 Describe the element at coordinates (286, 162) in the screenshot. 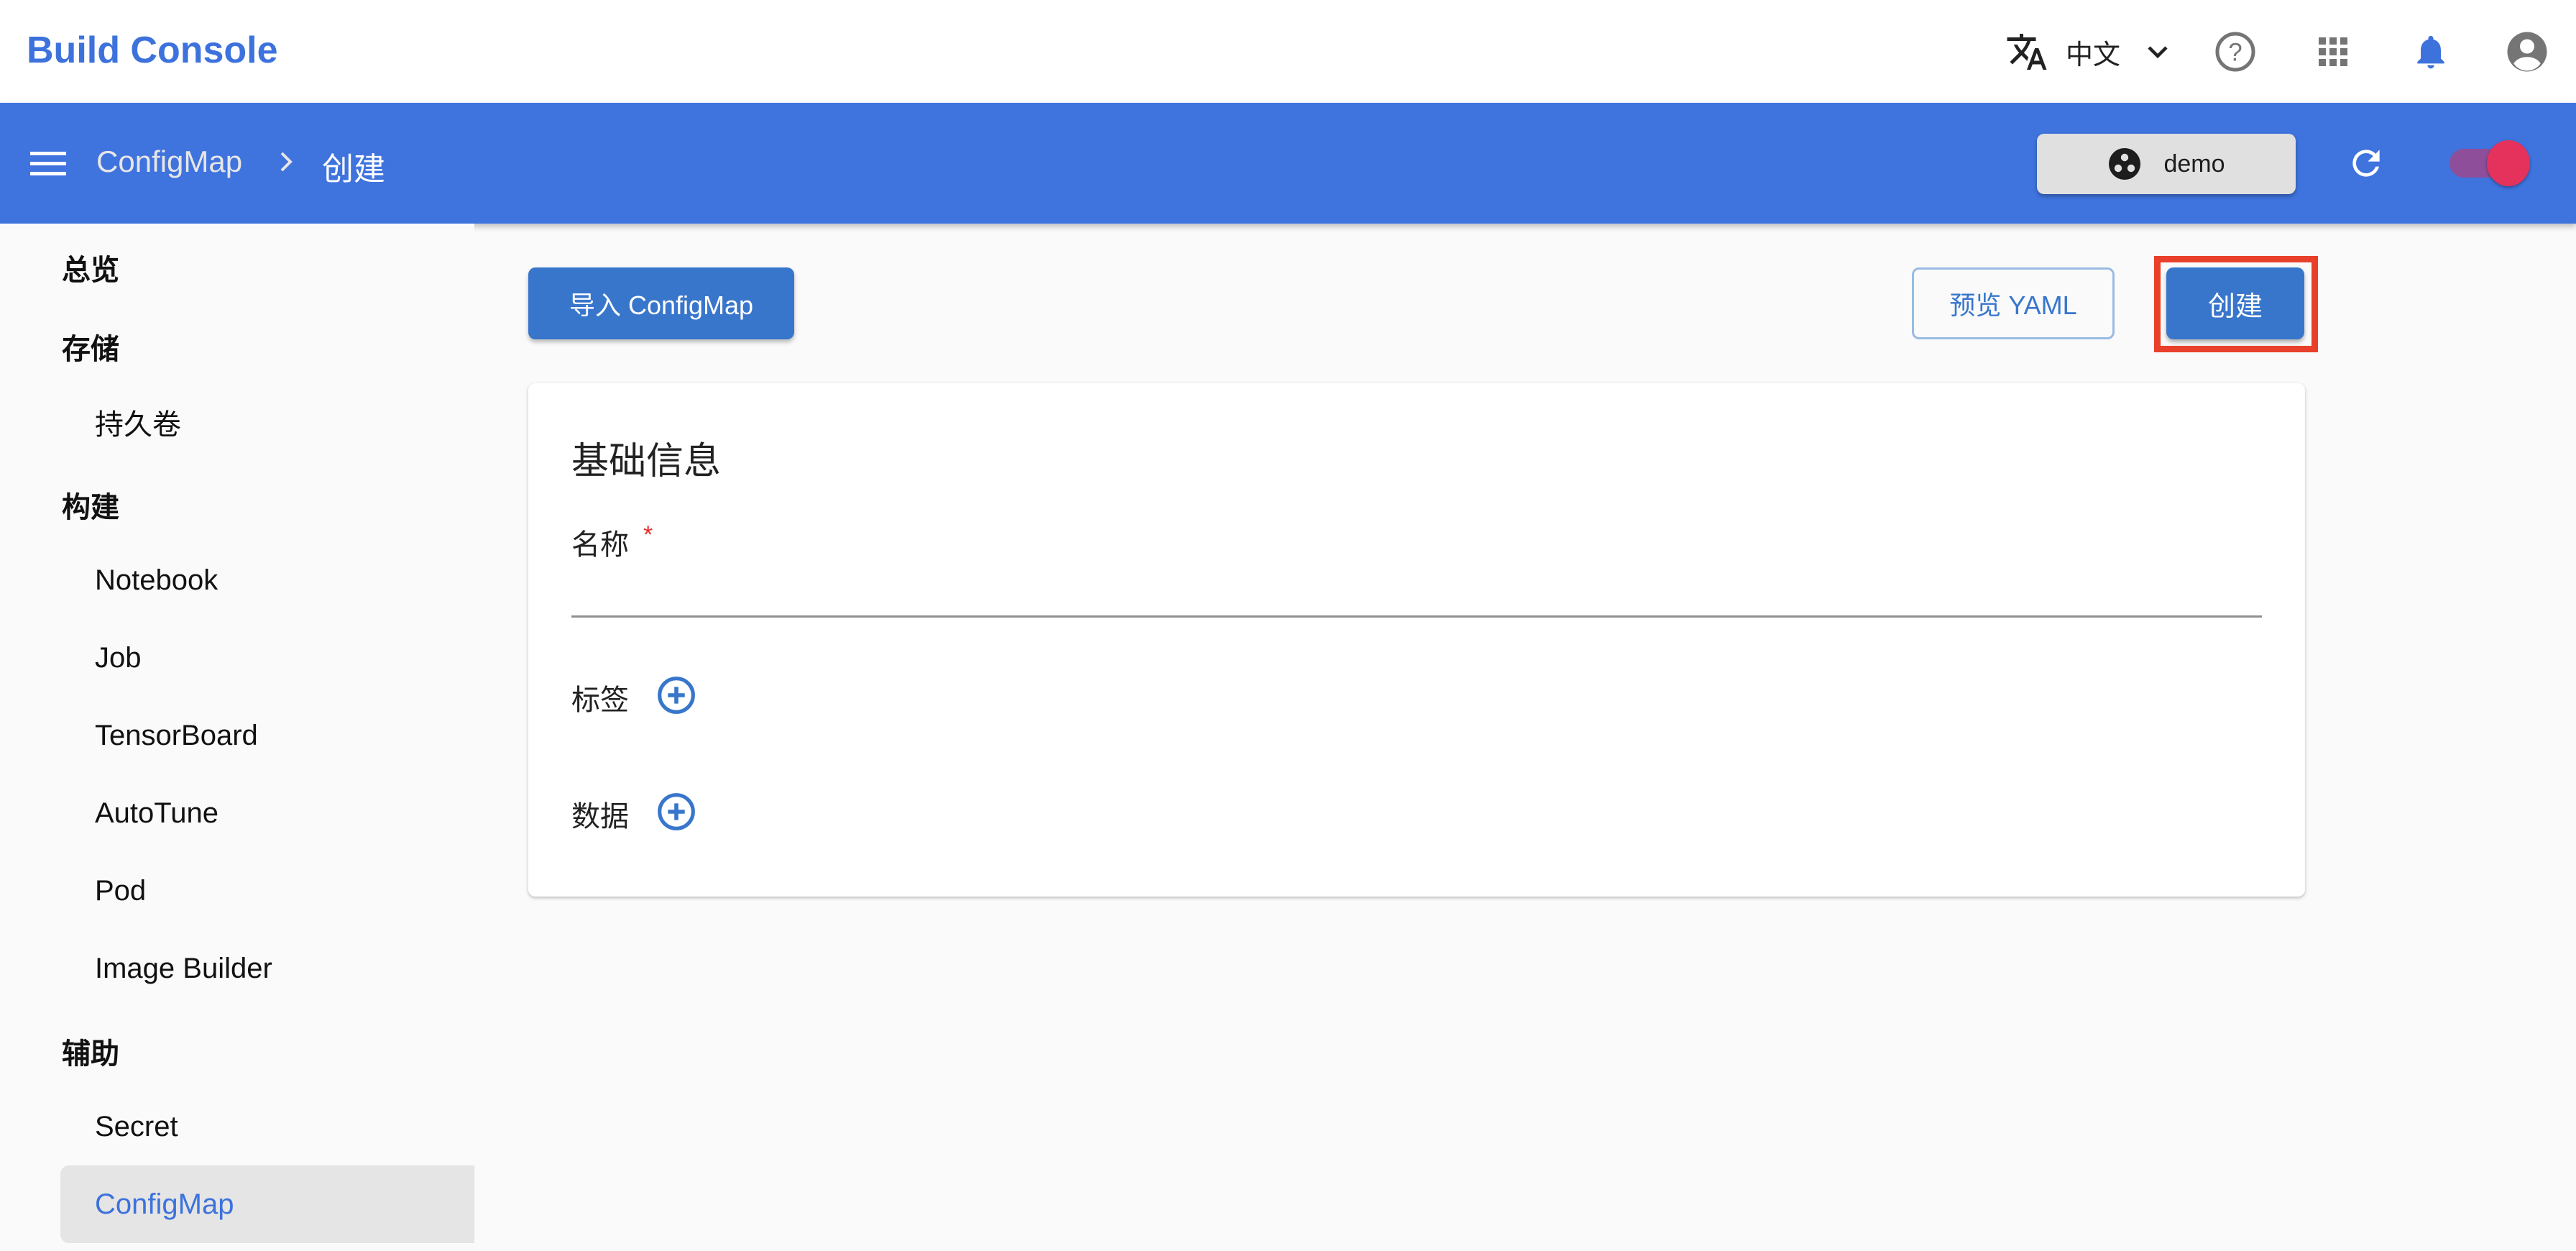

I see `chevron-right-icon` at that location.